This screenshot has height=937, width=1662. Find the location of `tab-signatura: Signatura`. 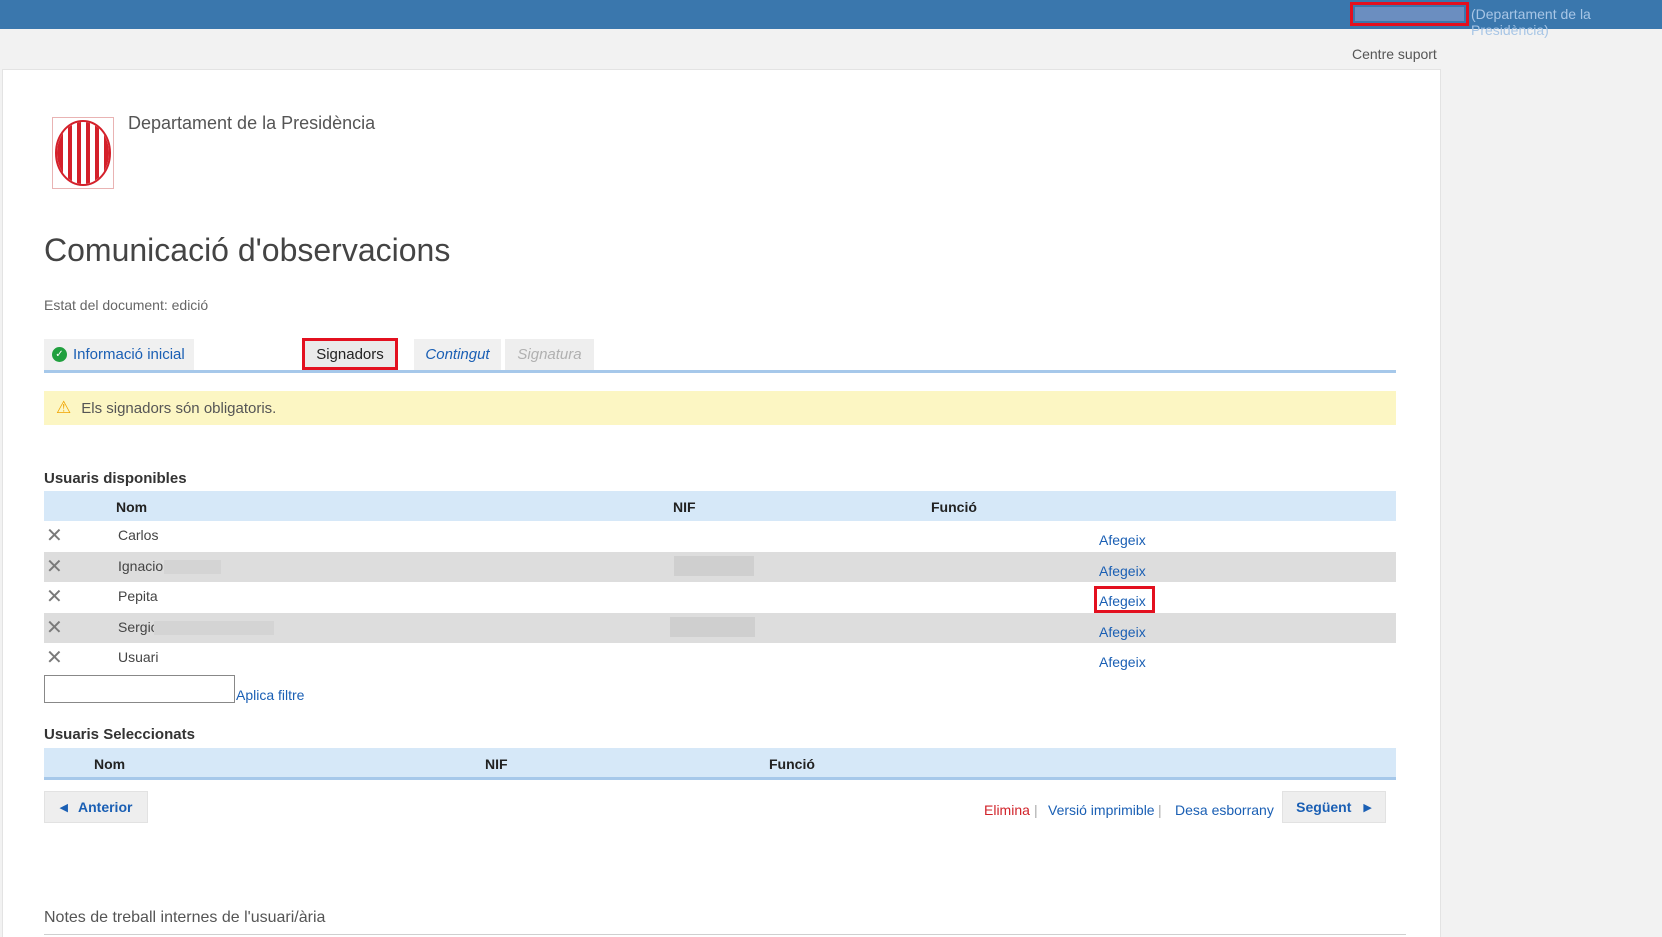

tab-signatura: Signatura is located at coordinates (549, 354).